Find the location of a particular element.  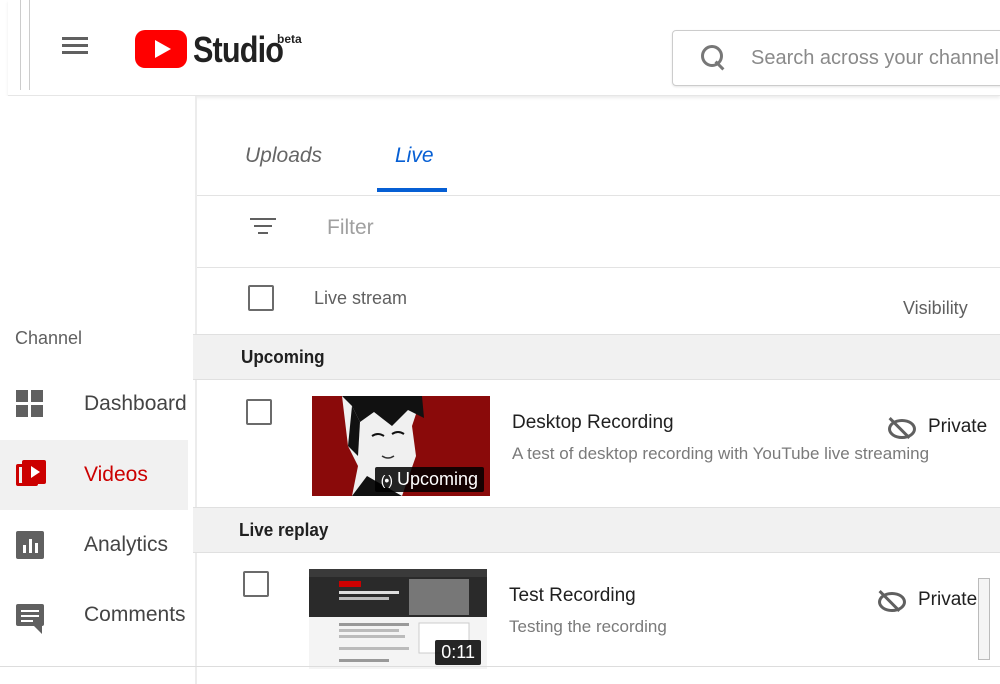

youtube-studio-logo: Studio beta is located at coordinates (218, 49).